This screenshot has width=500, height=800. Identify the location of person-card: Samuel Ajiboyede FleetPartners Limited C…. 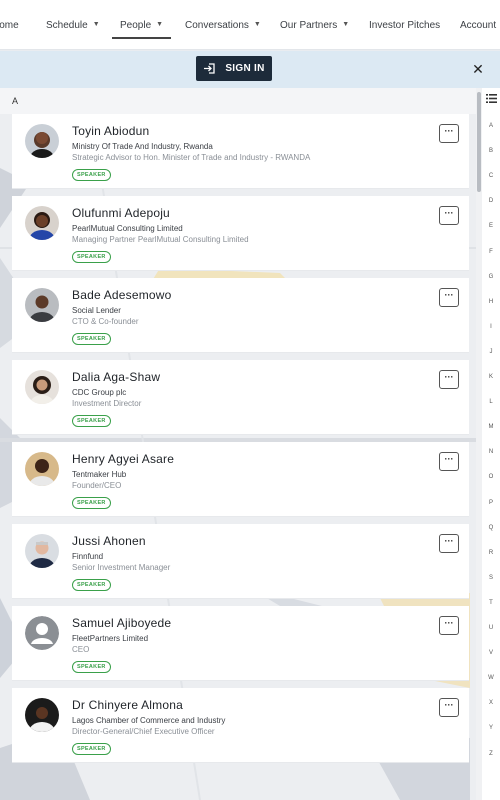
(240, 643).